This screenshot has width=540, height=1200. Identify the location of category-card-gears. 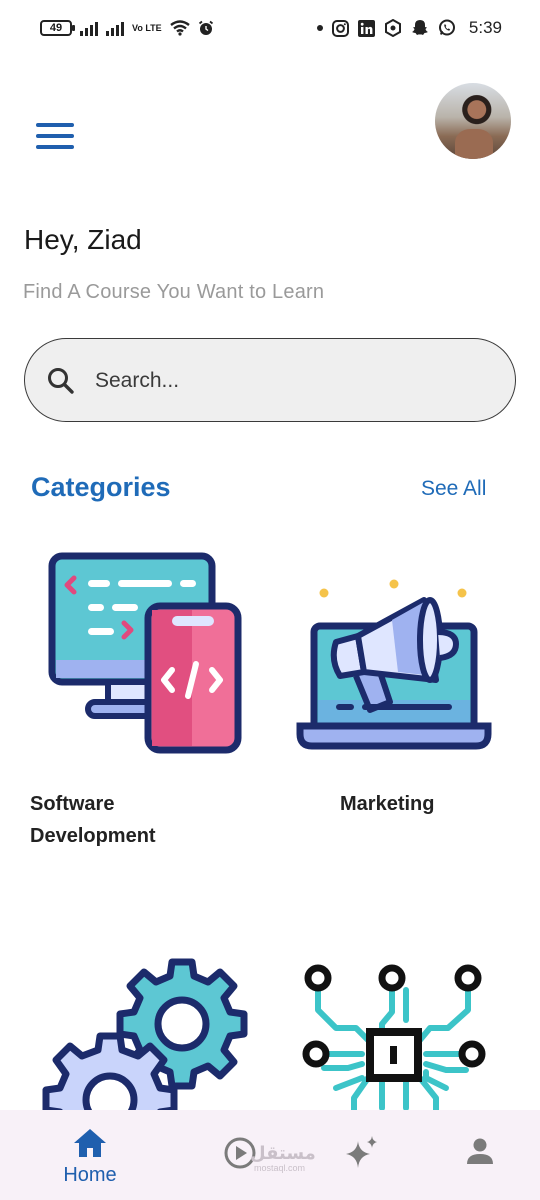
(150, 1030).